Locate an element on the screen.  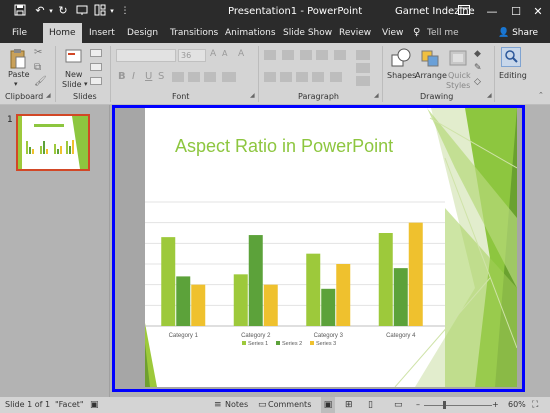
spelling-icon: ▣ is located at coordinates (94, 405).